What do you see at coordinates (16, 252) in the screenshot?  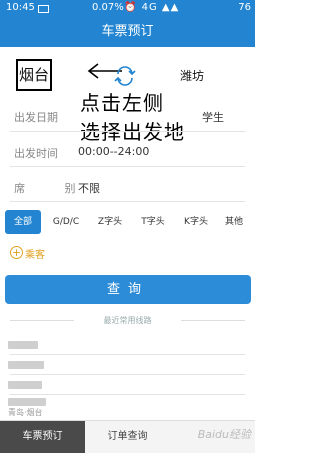 I see `plus-circle-icon: +` at bounding box center [16, 252].